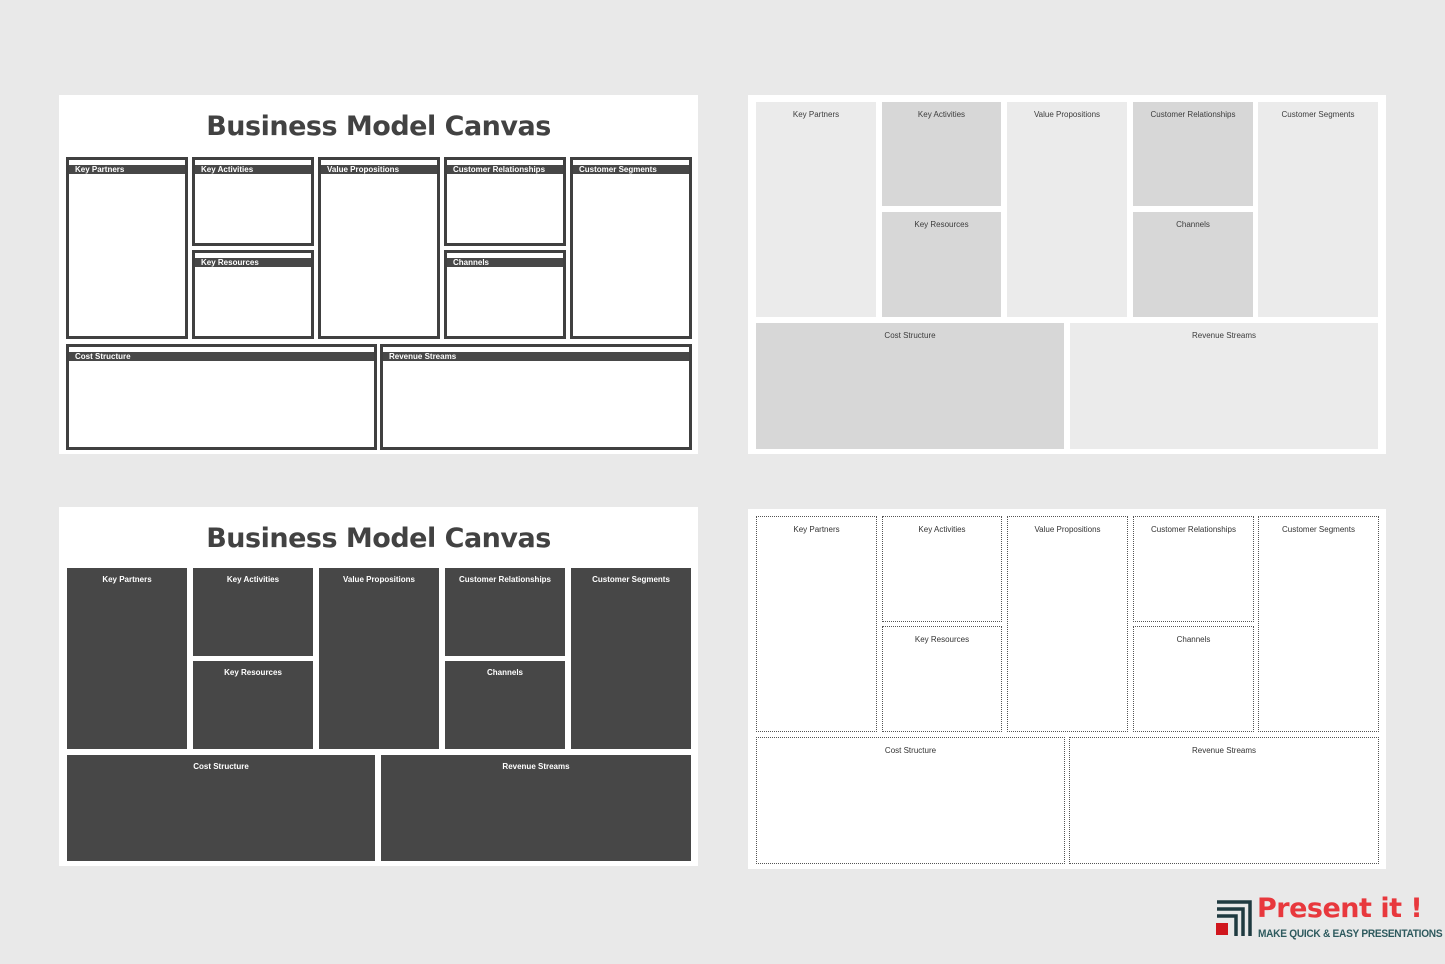 This screenshot has height=964, width=1445. Describe the element at coordinates (221, 356) in the screenshot. I see `block-header-bar: Cost Structure` at that location.